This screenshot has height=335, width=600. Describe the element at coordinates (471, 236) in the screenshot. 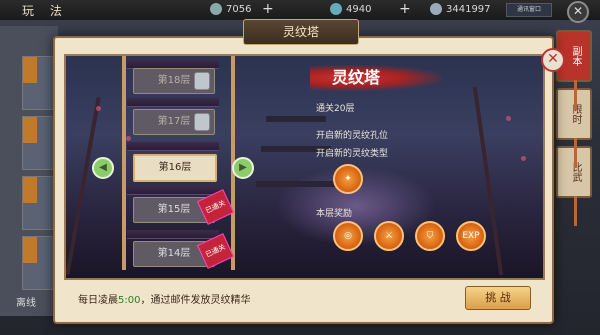

I see `reward-exp-icon: EXP` at that location.